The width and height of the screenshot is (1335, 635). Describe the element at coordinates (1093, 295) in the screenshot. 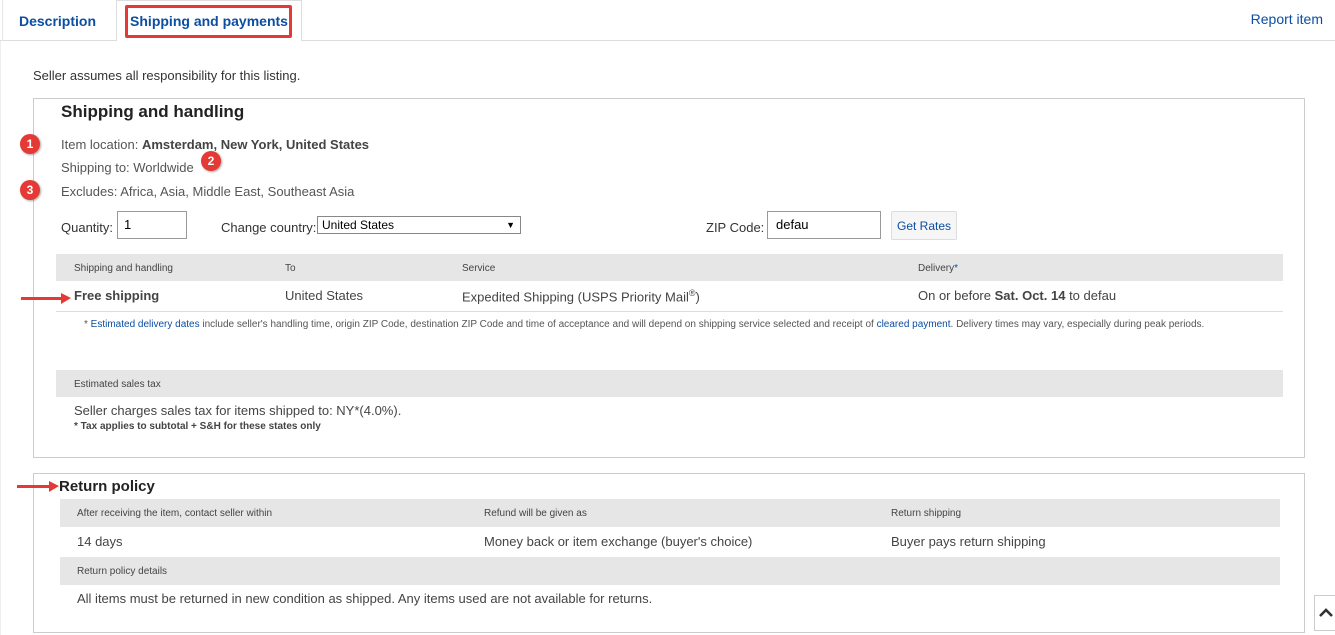

I see `delivery-suffix: to defau` at that location.